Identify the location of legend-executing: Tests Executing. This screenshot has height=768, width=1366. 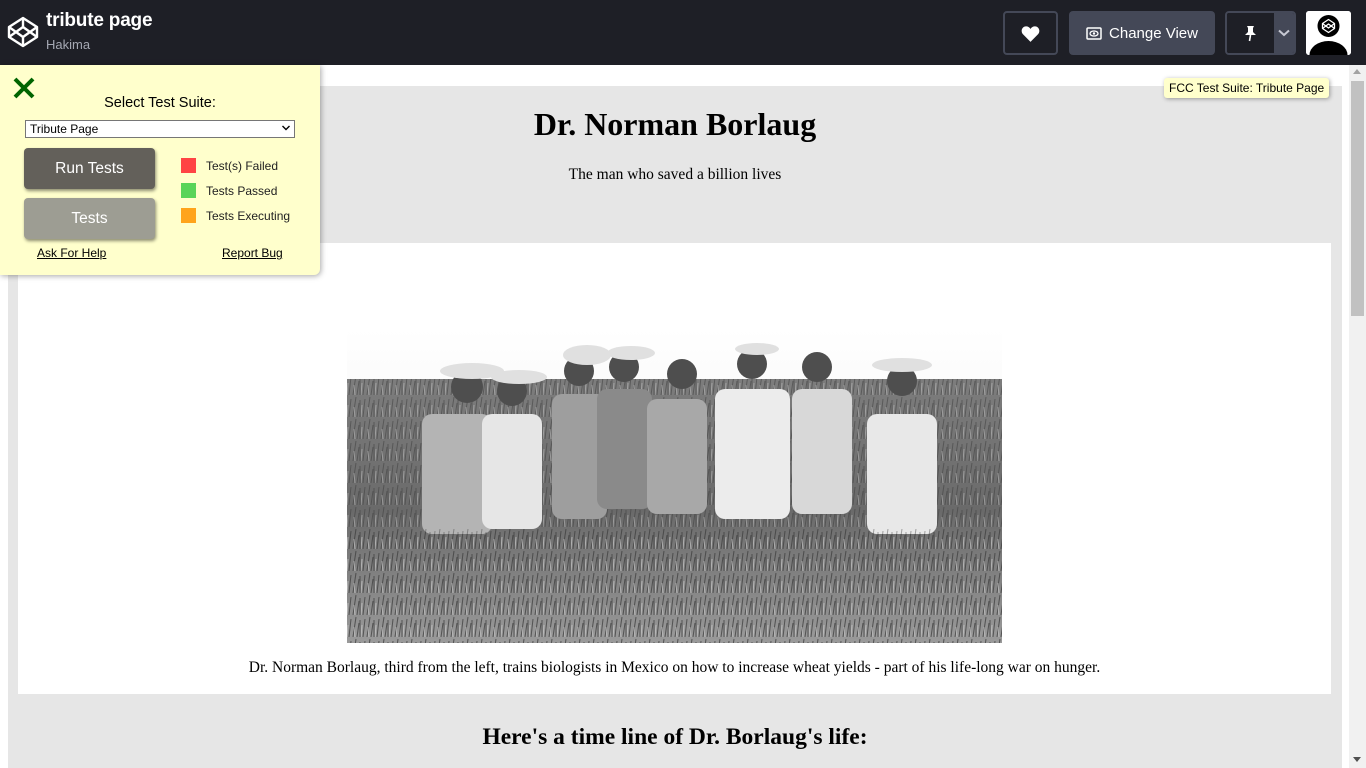
(235, 215).